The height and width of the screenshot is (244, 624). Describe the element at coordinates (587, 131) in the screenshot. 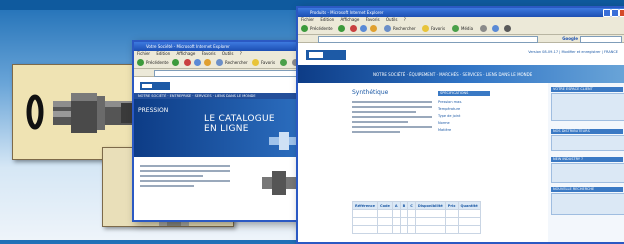

I see `sidebar-box-distributors: NOS DISTRIBUTEURS` at that location.